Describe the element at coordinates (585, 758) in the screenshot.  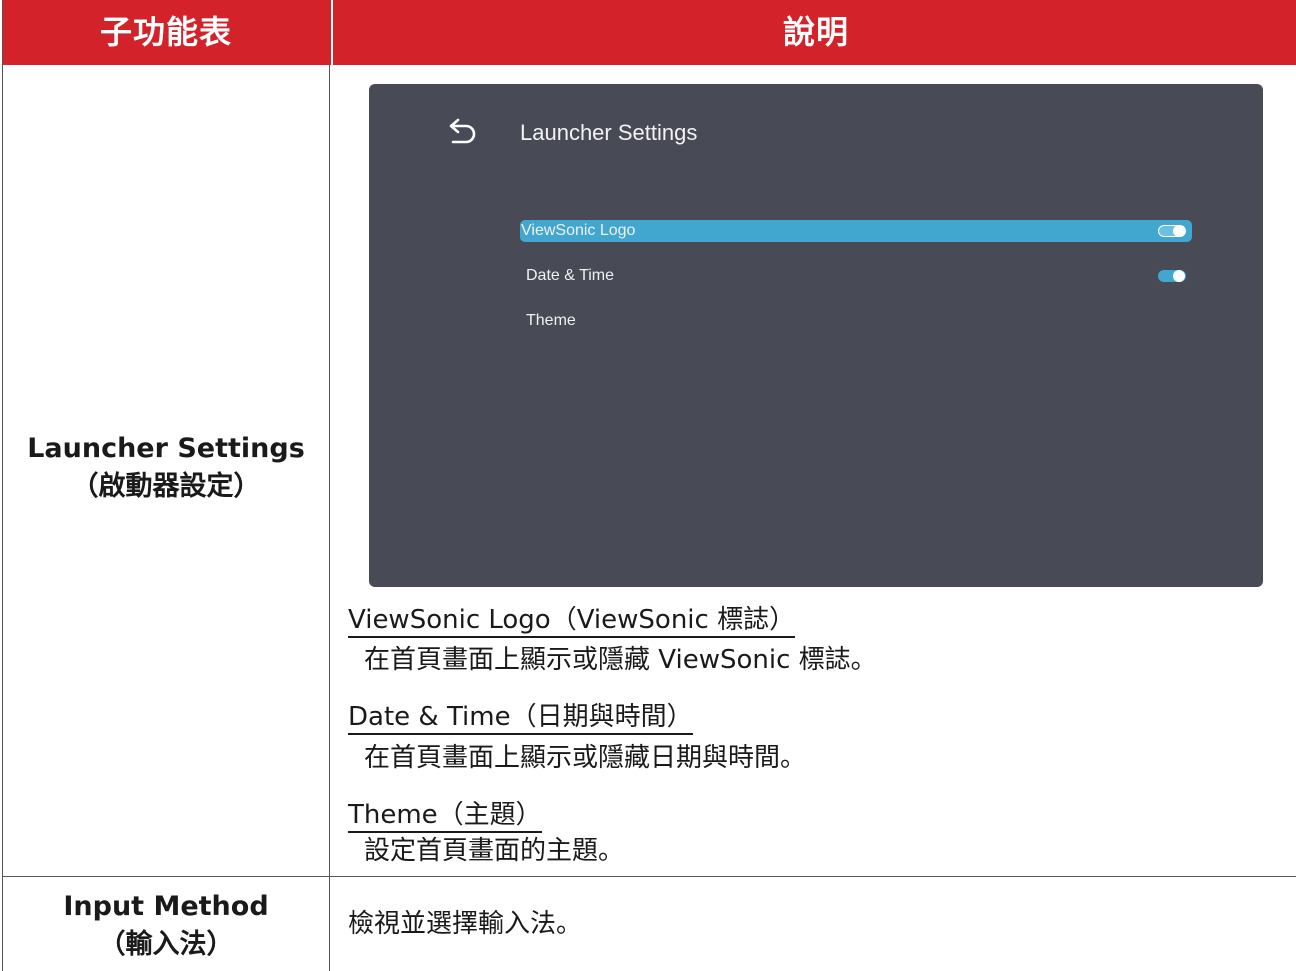
I see `option-desc-date-time: 在首頁畫面上顯示或隱藏日期與時間。` at that location.